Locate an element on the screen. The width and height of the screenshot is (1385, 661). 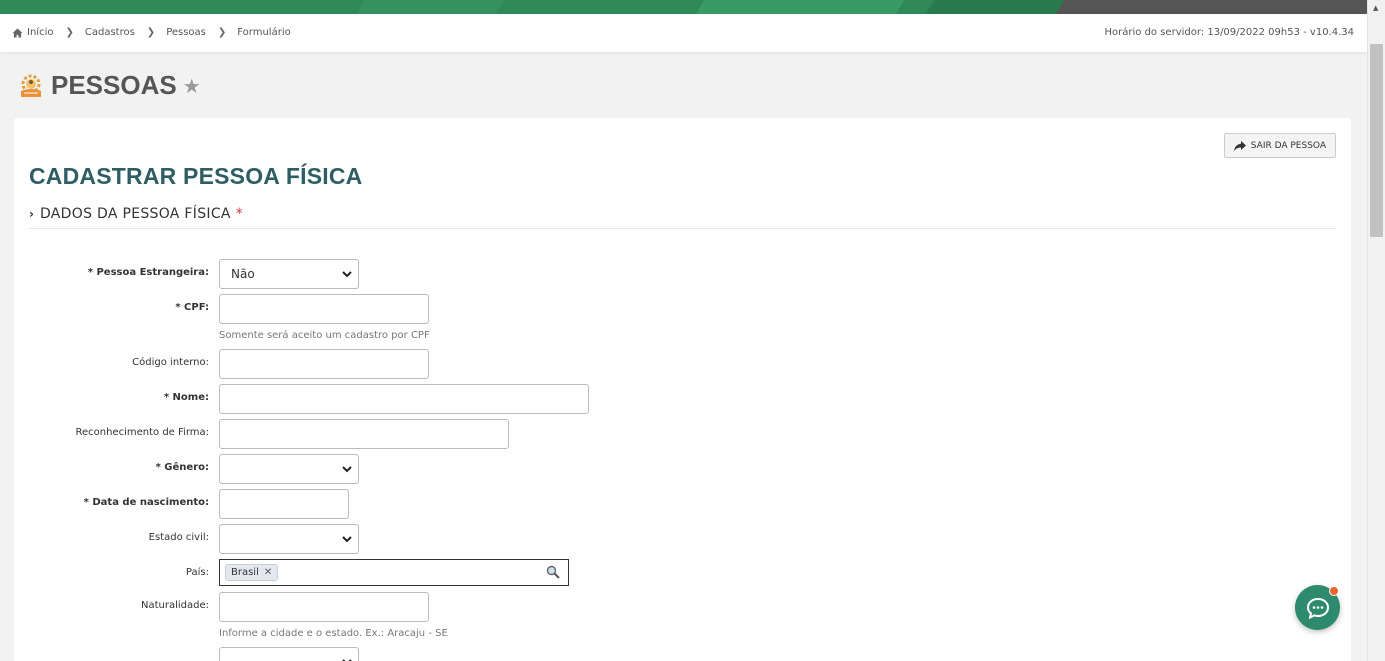
chat-button is located at coordinates (1317, 607).